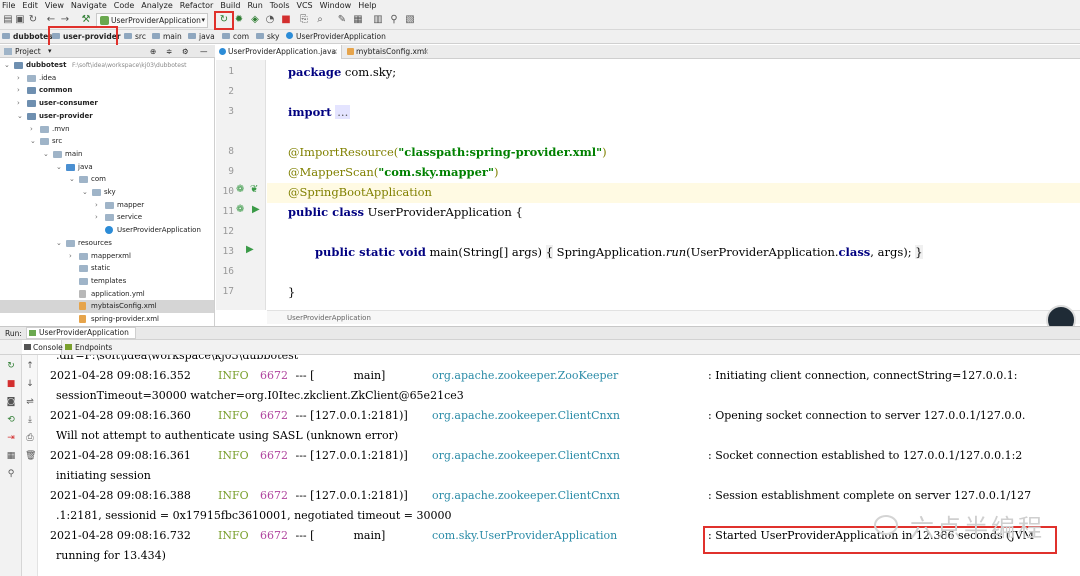  Describe the element at coordinates (20, 20) in the screenshot. I see `save-icon: ▣` at that location.